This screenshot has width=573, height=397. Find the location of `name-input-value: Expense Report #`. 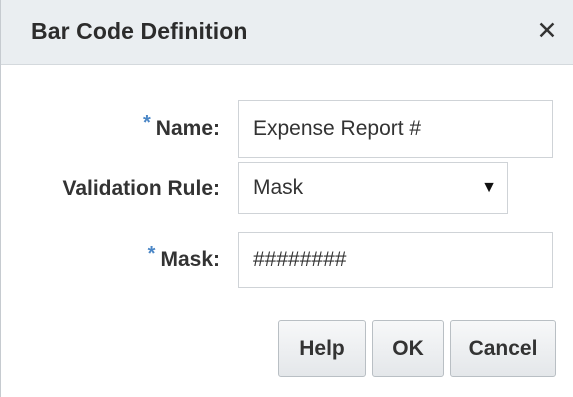

name-input-value: Expense Report # is located at coordinates (337, 128).